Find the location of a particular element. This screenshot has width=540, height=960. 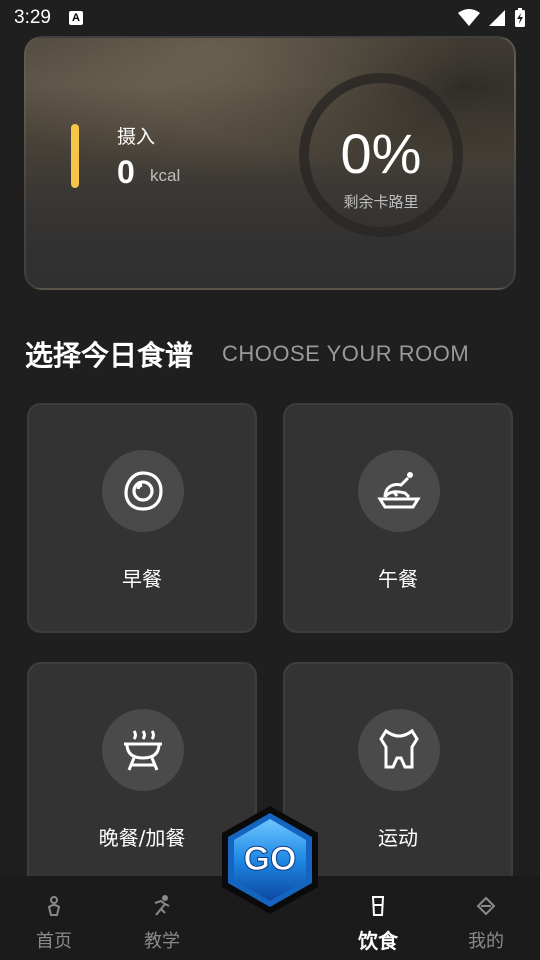

running-icon is located at coordinates (162, 906).